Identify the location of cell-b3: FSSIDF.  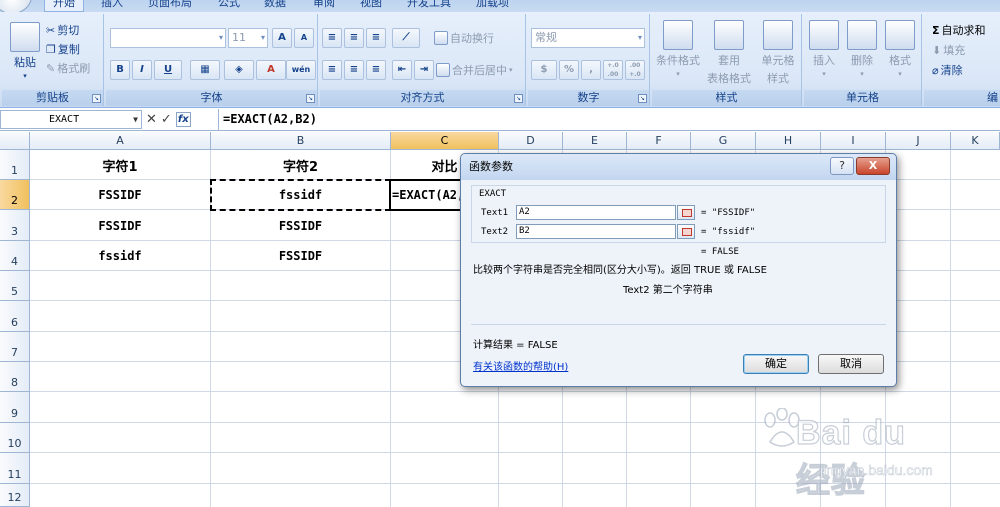
(300, 225).